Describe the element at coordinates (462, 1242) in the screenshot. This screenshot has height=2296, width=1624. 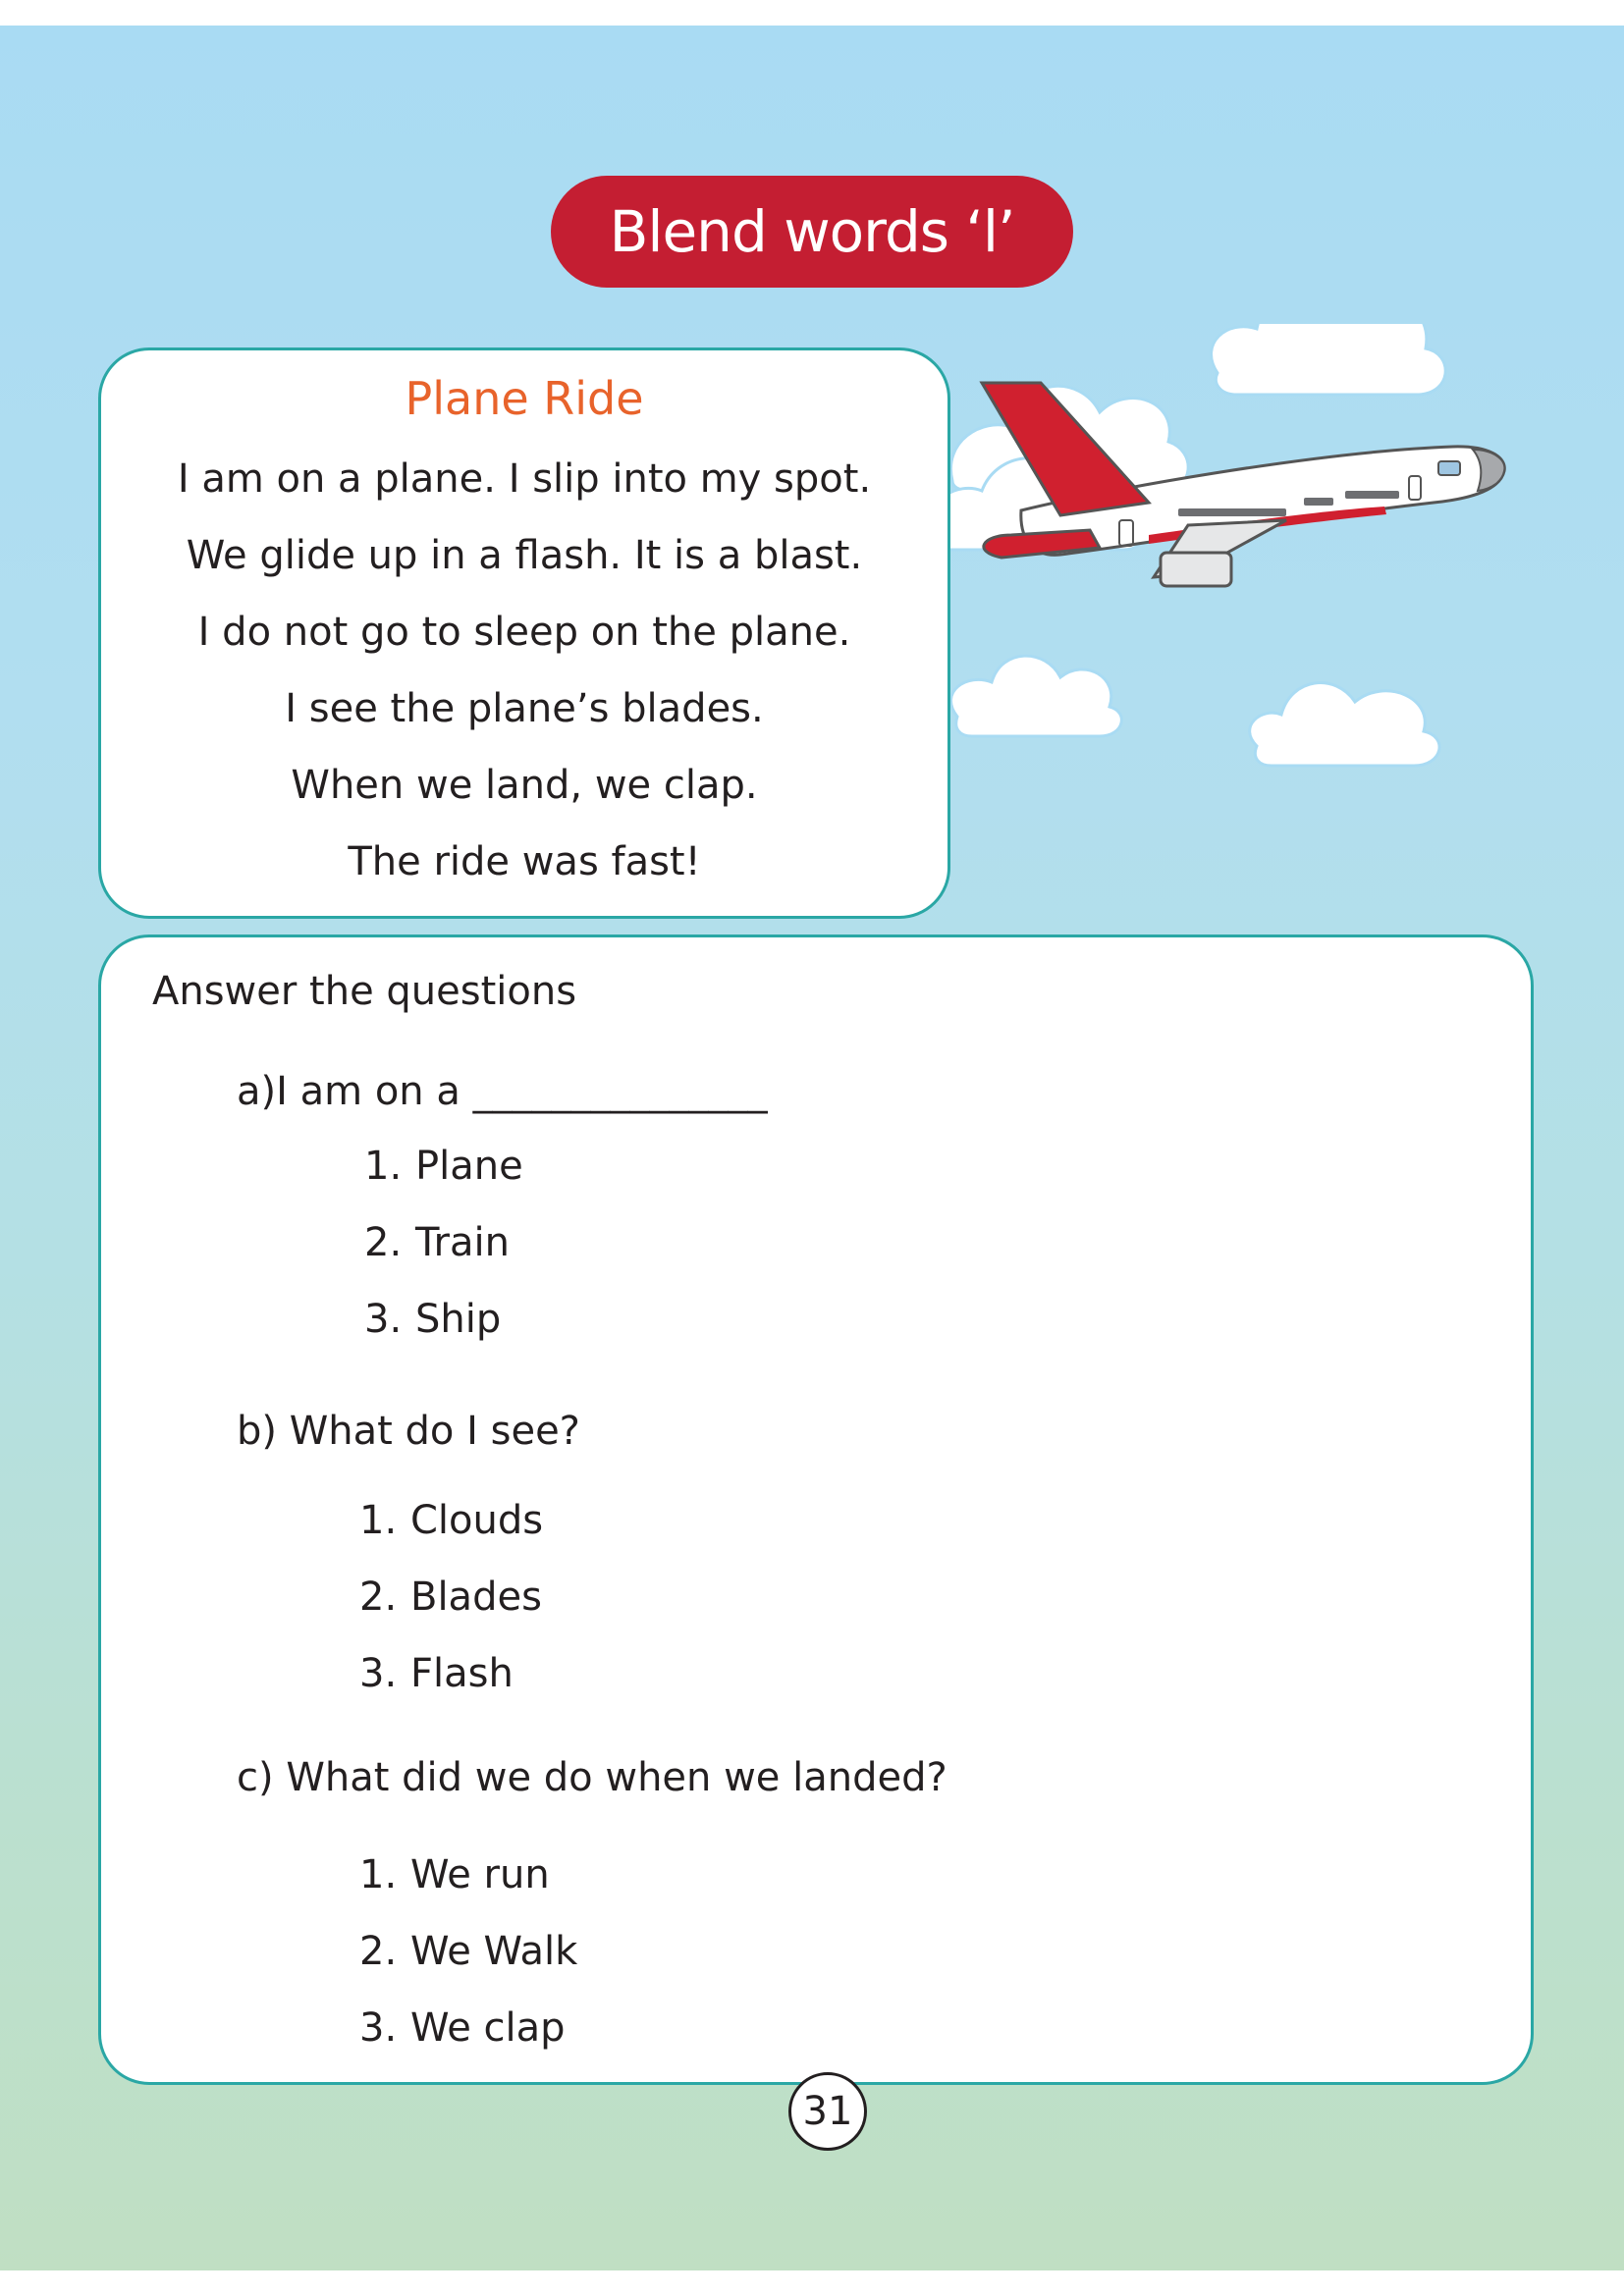
I see `option-text: Train` at that location.